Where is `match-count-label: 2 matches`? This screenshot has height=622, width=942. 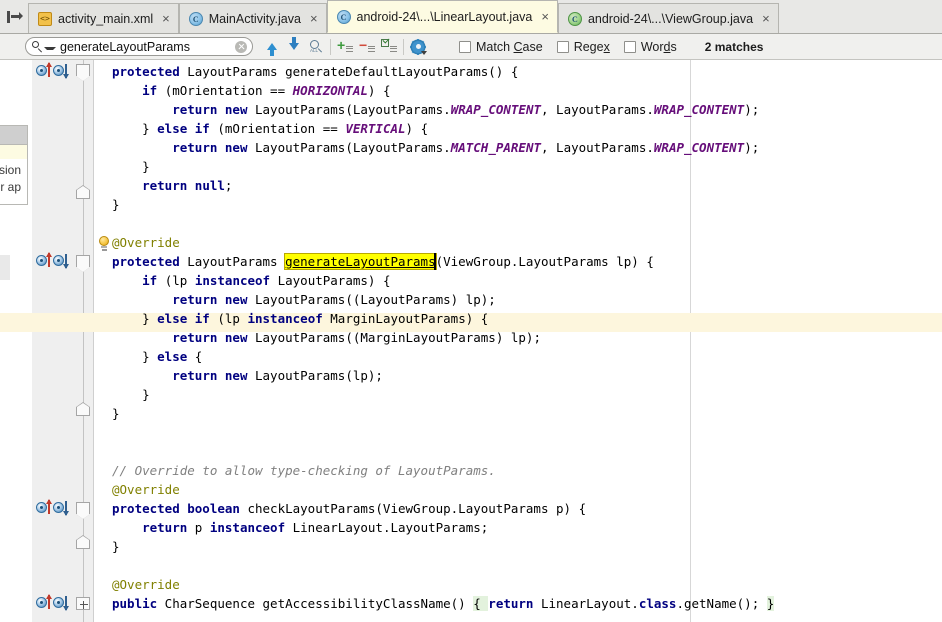
match-count-label: 2 matches is located at coordinates (734, 46).